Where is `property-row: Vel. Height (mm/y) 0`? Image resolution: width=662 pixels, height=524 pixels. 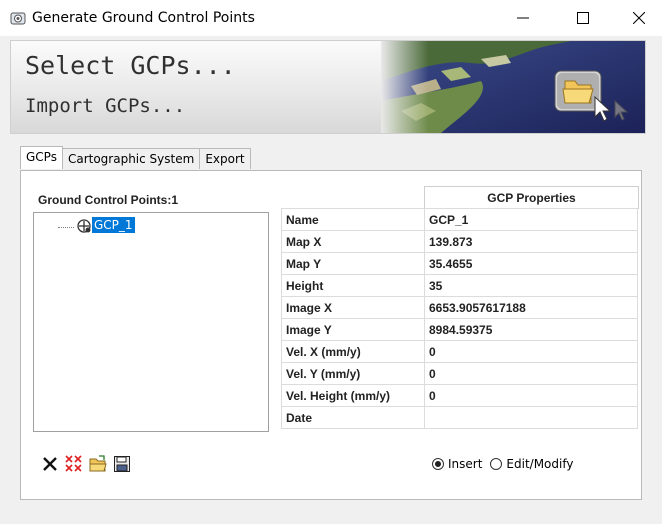
property-row: Vel. Height (mm/y) 0 is located at coordinates (459, 395).